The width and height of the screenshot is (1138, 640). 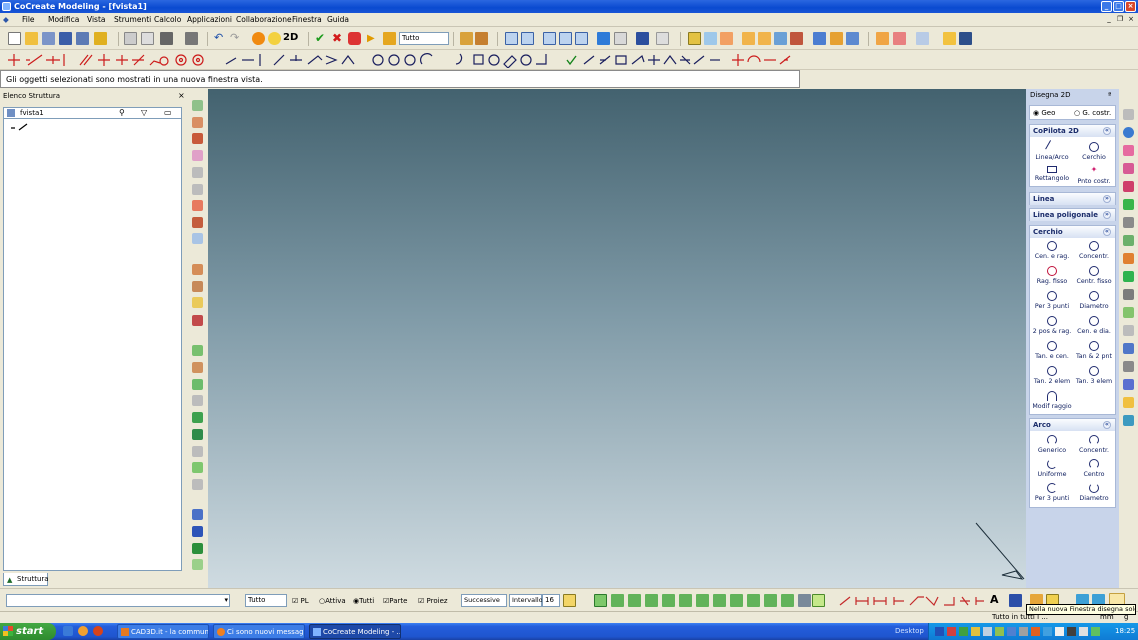 What do you see at coordinates (264, 19) in the screenshot?
I see `menu-collaborazione: Collaborazione` at bounding box center [264, 19].